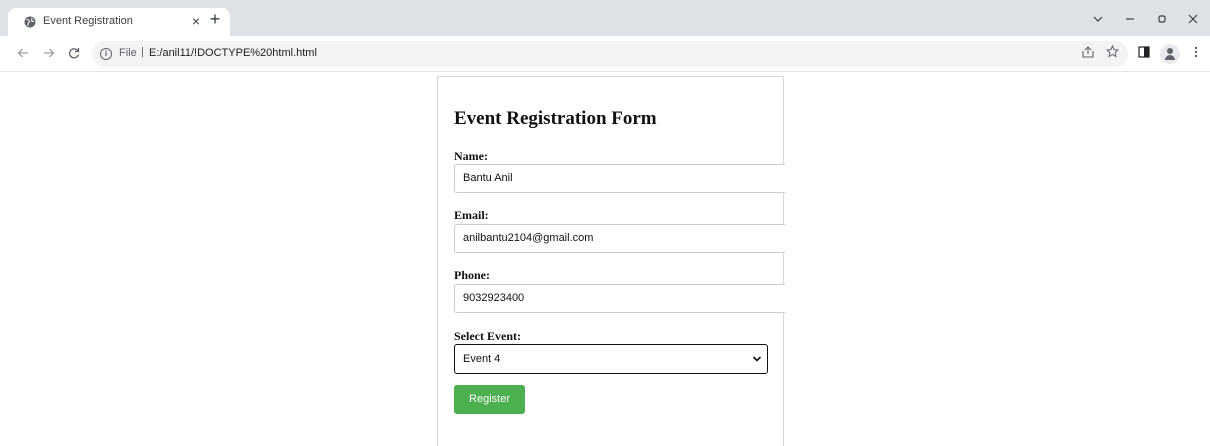 This screenshot has height=446, width=1210. I want to click on register-button: Register, so click(489, 399).